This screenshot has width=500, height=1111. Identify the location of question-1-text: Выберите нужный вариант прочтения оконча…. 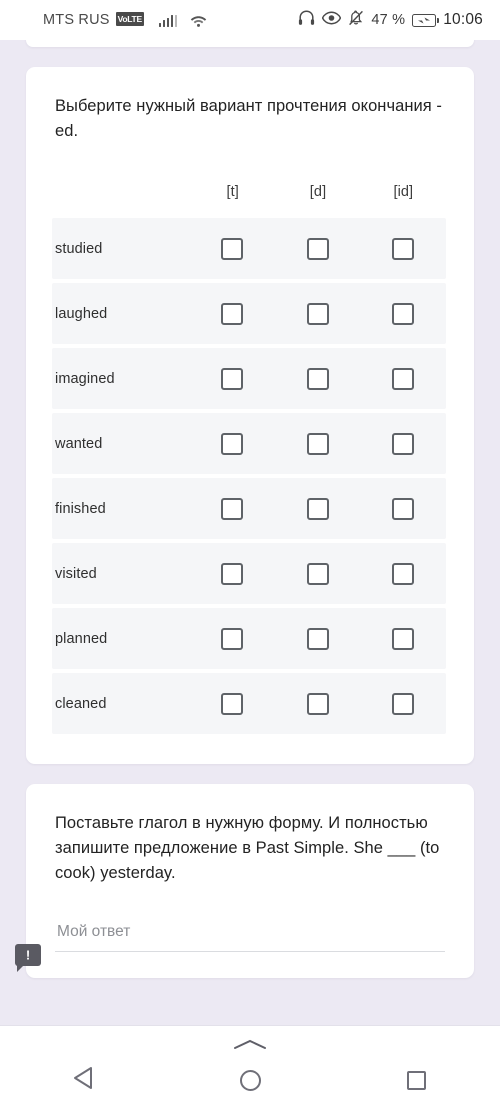
(248, 118).